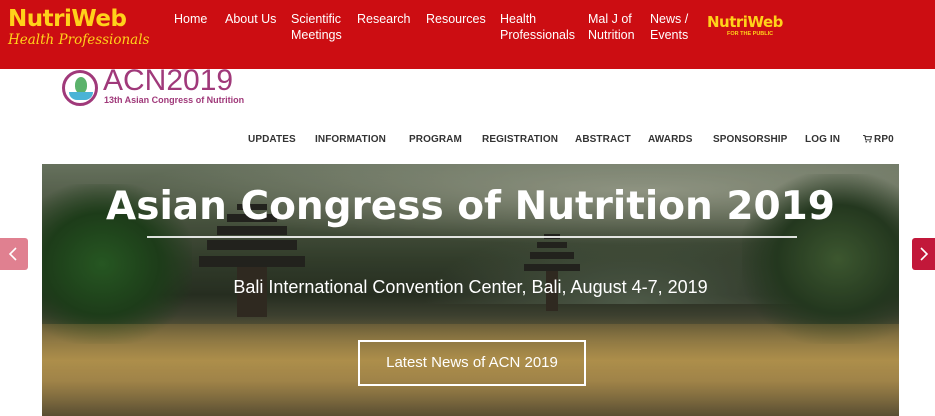 The width and height of the screenshot is (935, 416). I want to click on acn-emblem-icon, so click(80, 88).